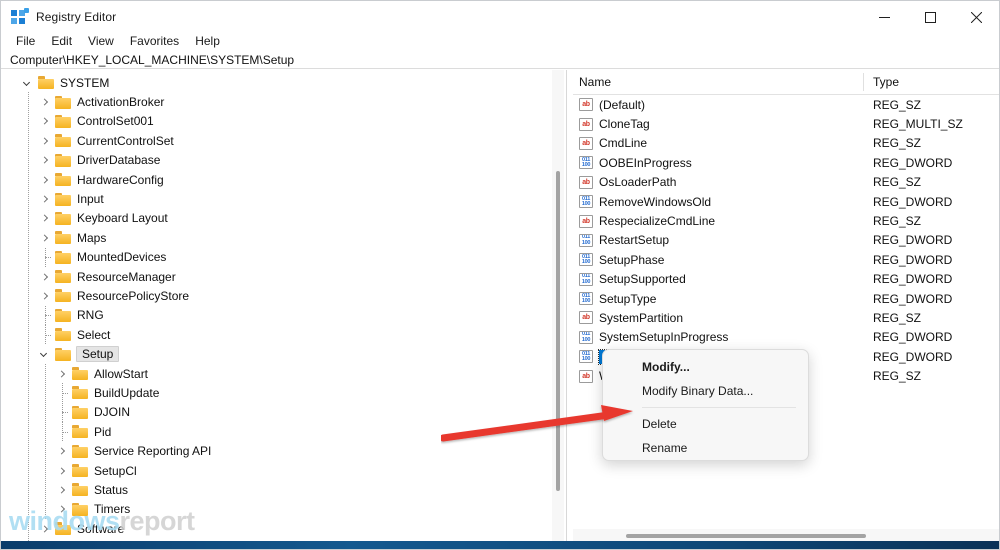  What do you see at coordinates (154, 41) in the screenshot?
I see `menu-favorites: Favorites` at bounding box center [154, 41].